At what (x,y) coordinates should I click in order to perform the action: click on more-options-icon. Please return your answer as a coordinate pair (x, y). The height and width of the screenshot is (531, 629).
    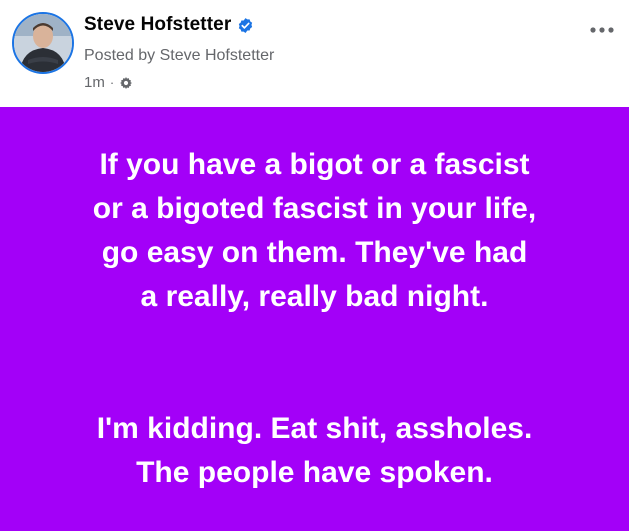
    Looking at the image, I should click on (602, 30).